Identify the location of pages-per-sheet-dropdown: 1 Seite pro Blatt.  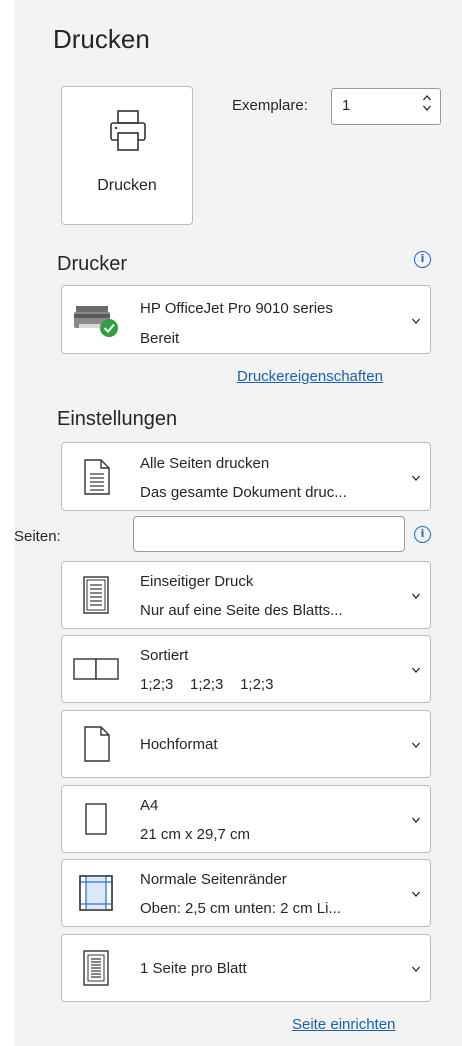
(246, 968).